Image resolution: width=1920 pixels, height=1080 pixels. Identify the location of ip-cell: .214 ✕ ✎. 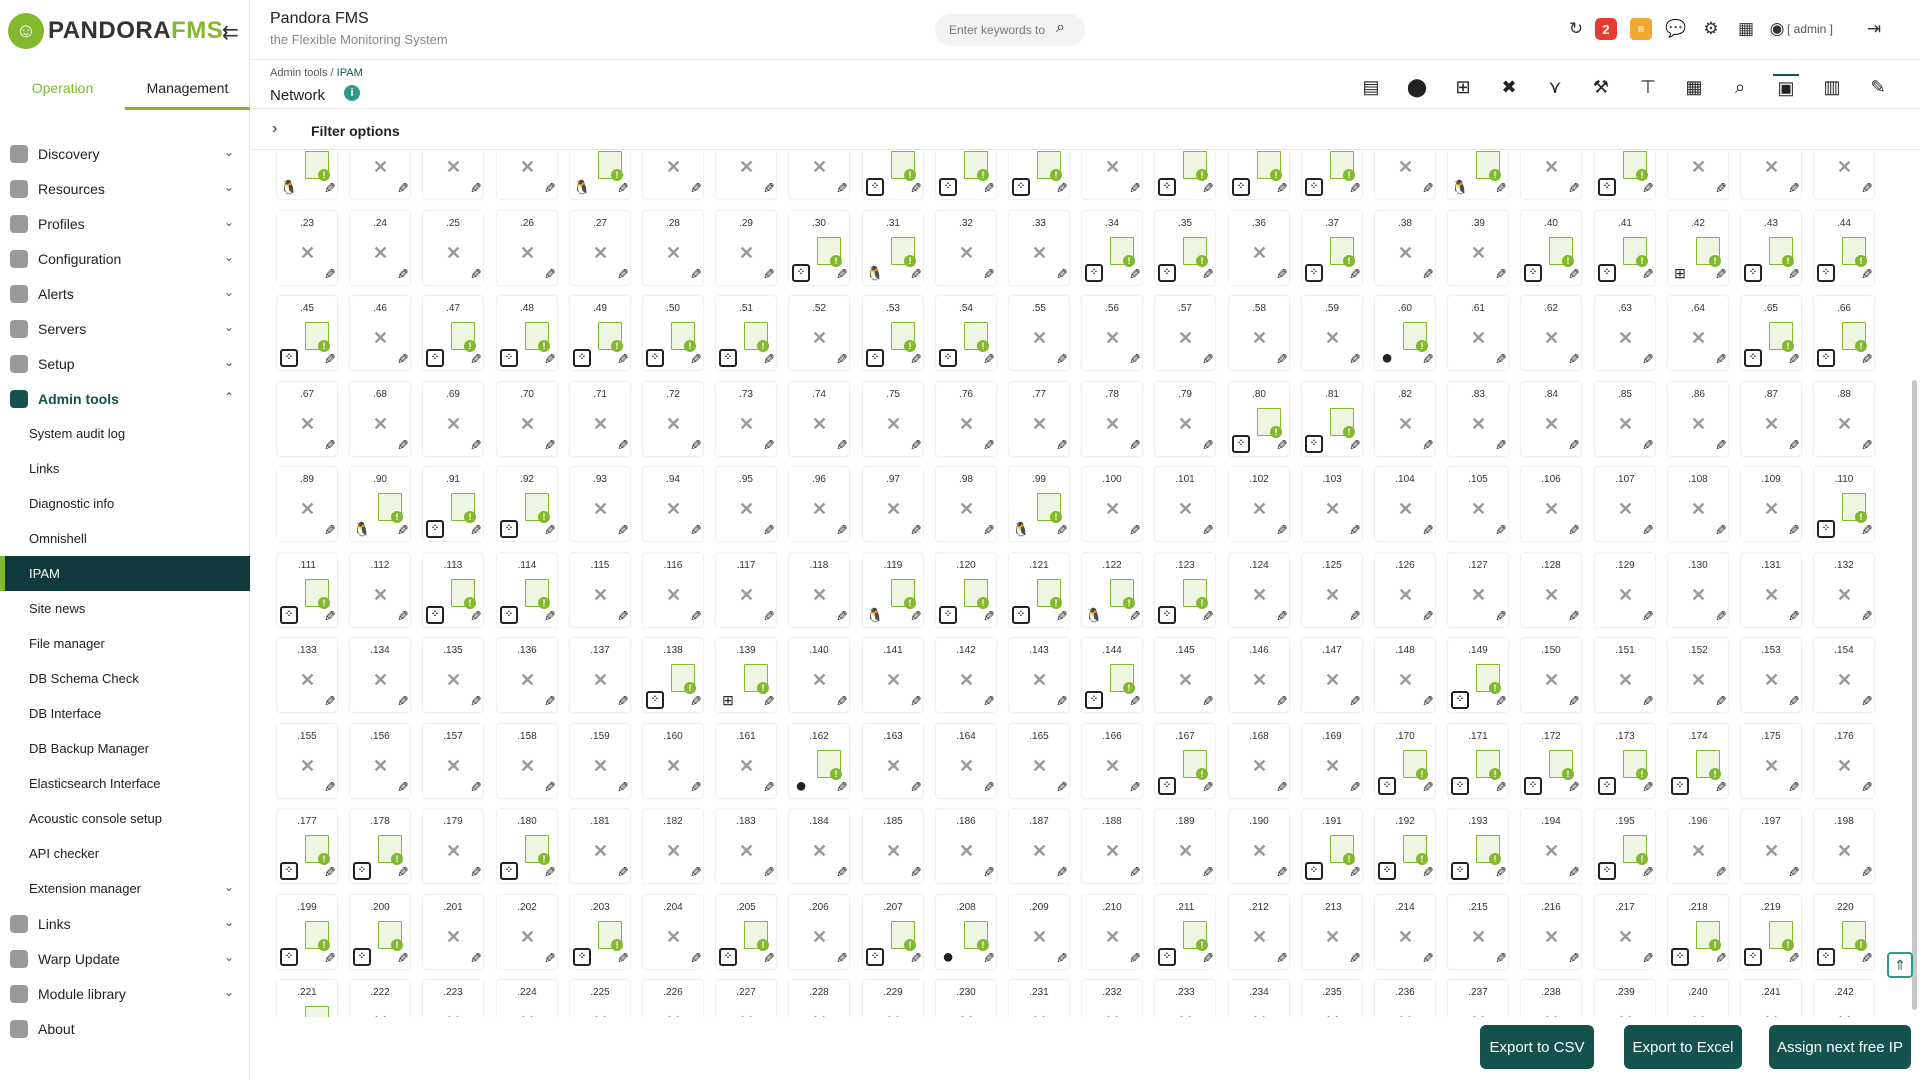
(1405, 932).